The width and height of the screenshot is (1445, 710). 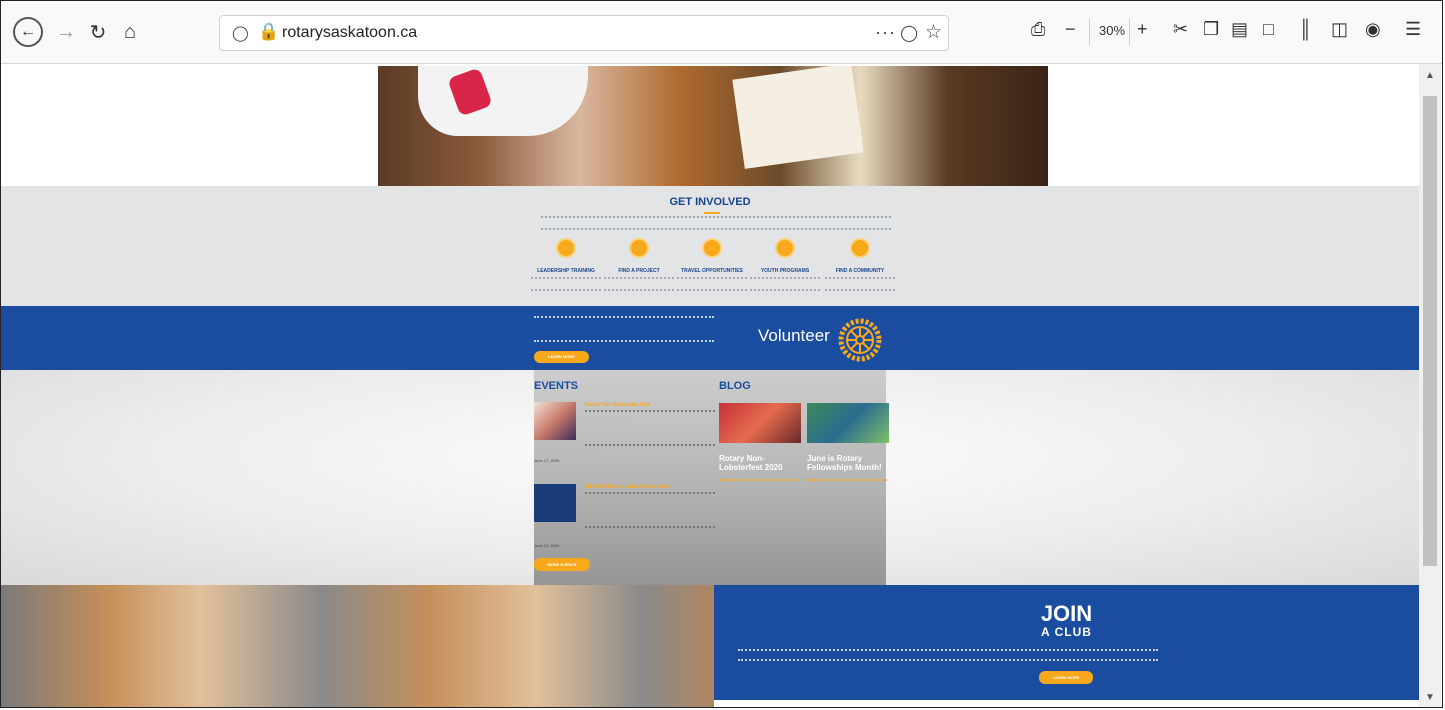 What do you see at coordinates (716, 223) in the screenshot?
I see `get-involved-description` at bounding box center [716, 223].